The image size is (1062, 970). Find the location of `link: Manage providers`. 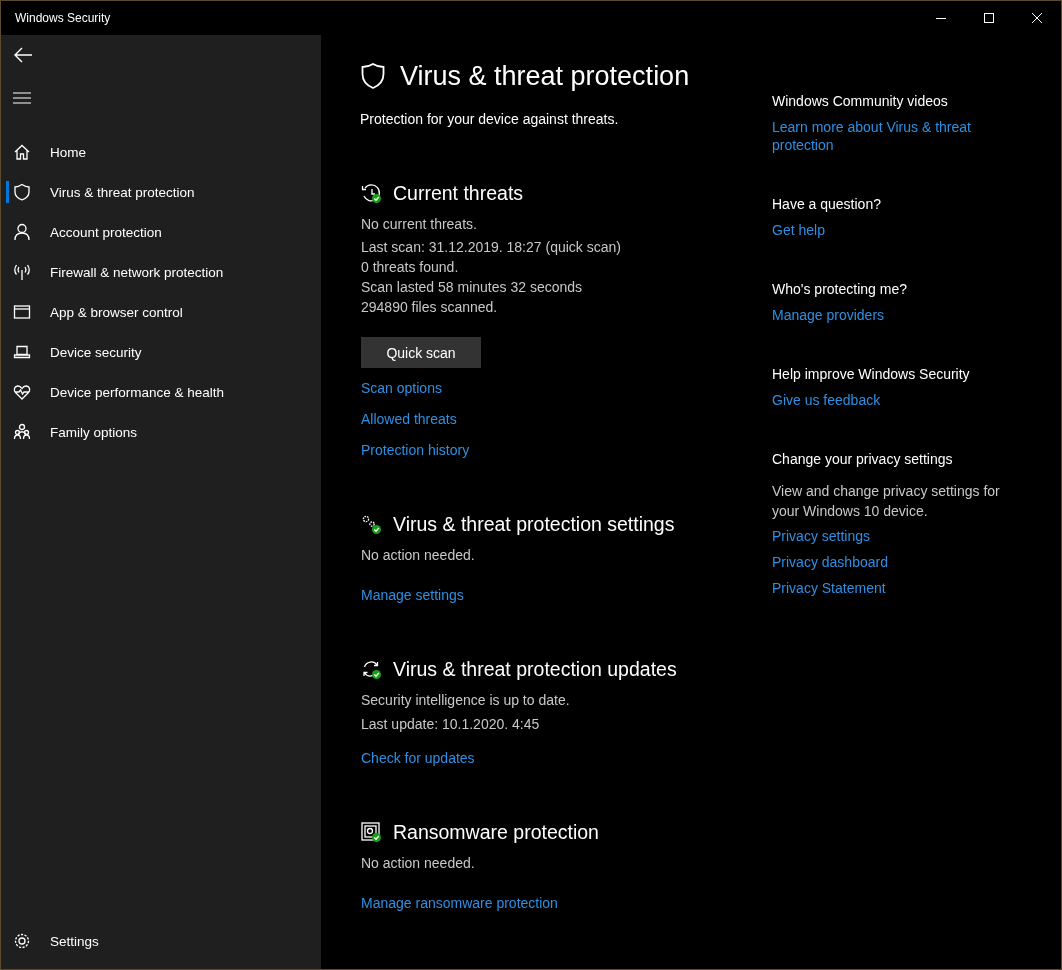

link: Manage providers is located at coordinates (882, 315).